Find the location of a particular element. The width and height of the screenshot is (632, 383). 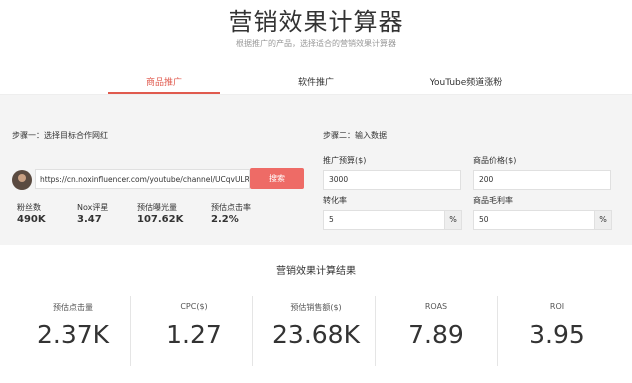

stat-value-followers: 490K is located at coordinates (31, 219).